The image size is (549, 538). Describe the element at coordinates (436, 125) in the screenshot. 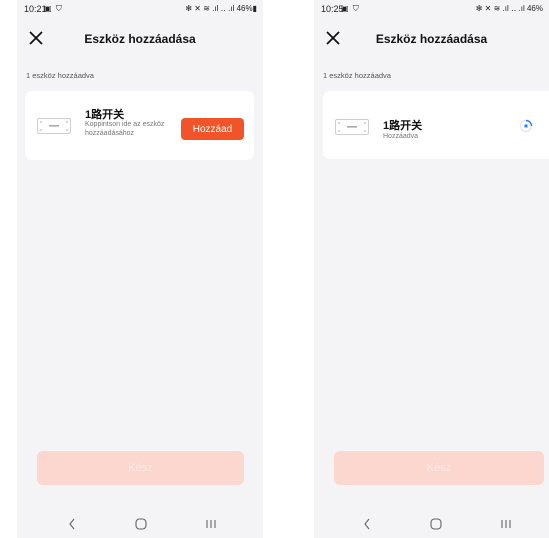

I see `device-card: 1路开关 Hozzáadva` at that location.